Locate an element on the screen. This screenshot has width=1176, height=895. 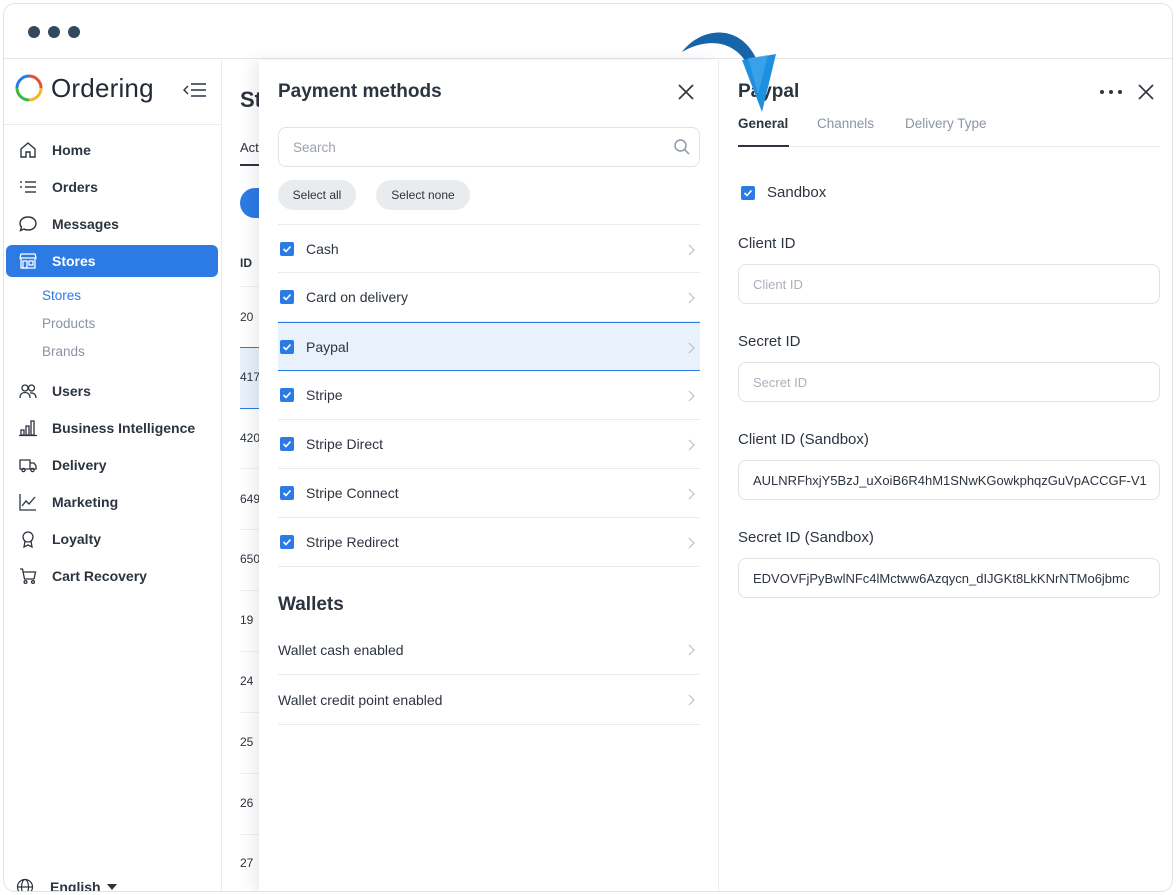
client-id-label: Client ID is located at coordinates (767, 243).